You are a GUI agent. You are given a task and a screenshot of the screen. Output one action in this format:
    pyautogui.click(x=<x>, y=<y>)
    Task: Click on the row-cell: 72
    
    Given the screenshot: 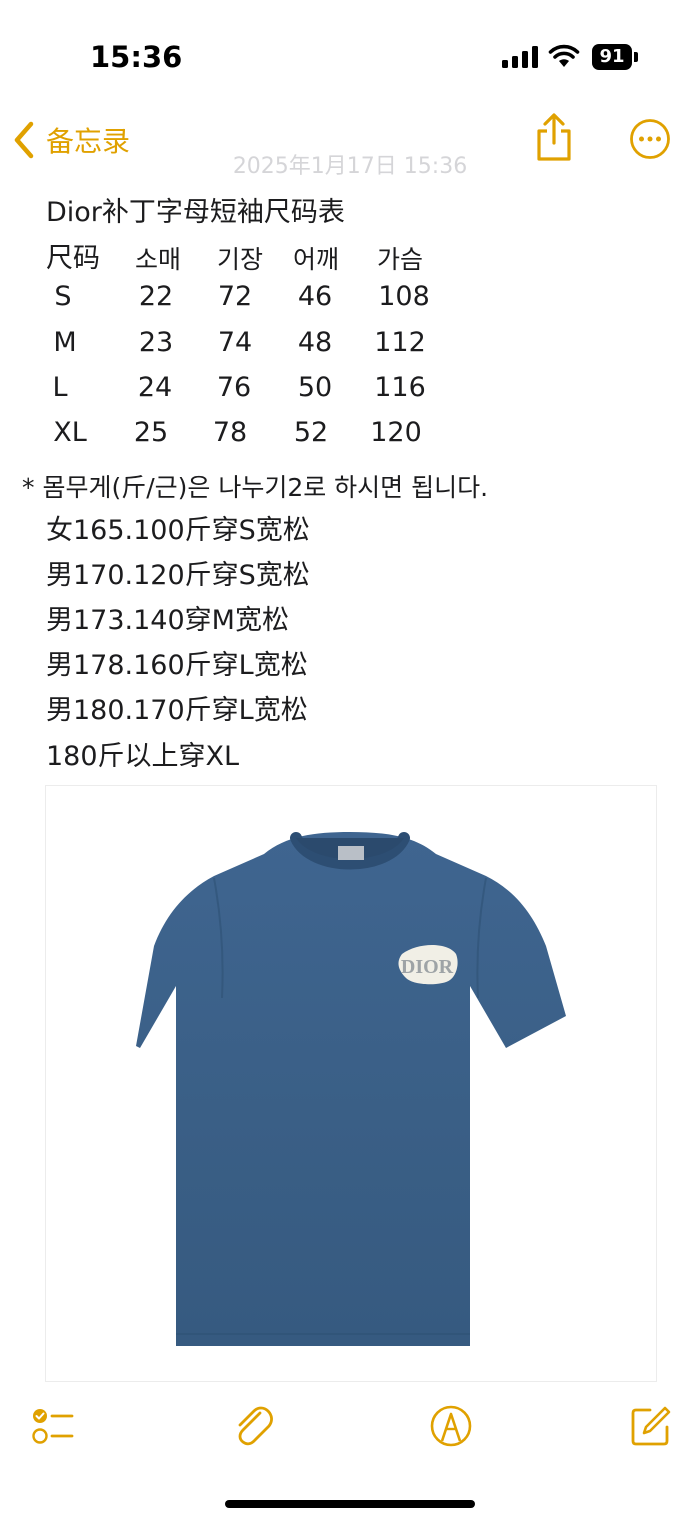 What is the action you would take?
    pyautogui.click(x=235, y=296)
    